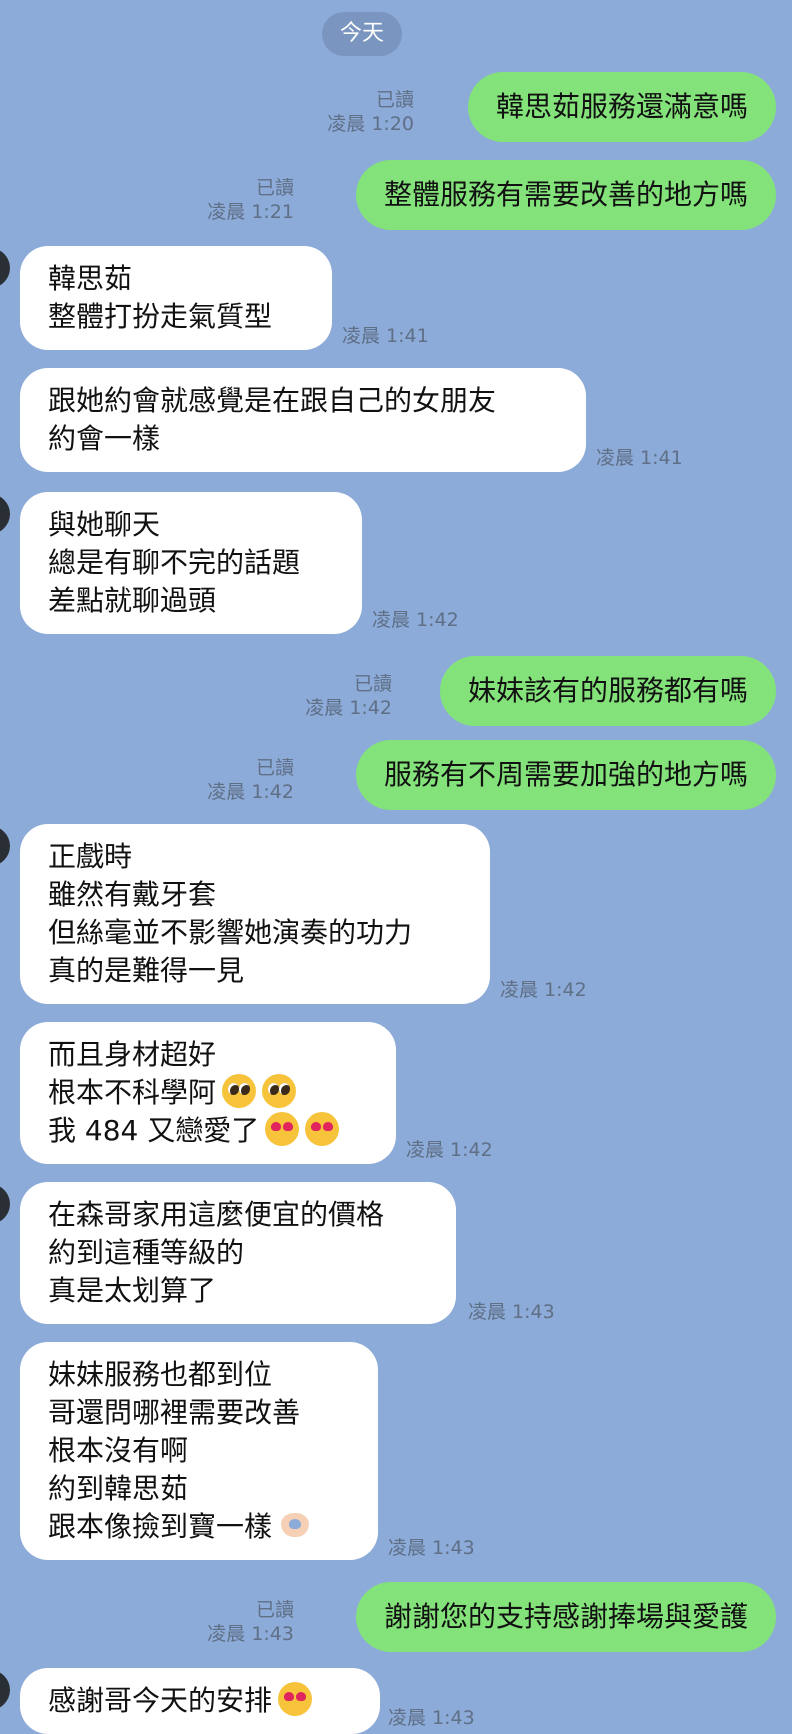  Describe the element at coordinates (118, 1488) in the screenshot. I see `message-line: 約到韓思茹` at that location.